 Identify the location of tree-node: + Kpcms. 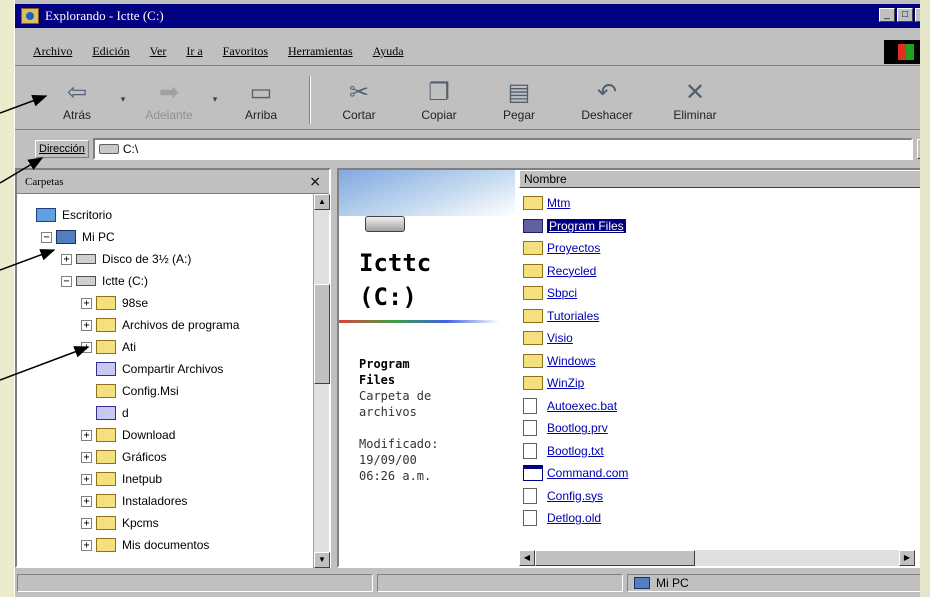
(166, 523).